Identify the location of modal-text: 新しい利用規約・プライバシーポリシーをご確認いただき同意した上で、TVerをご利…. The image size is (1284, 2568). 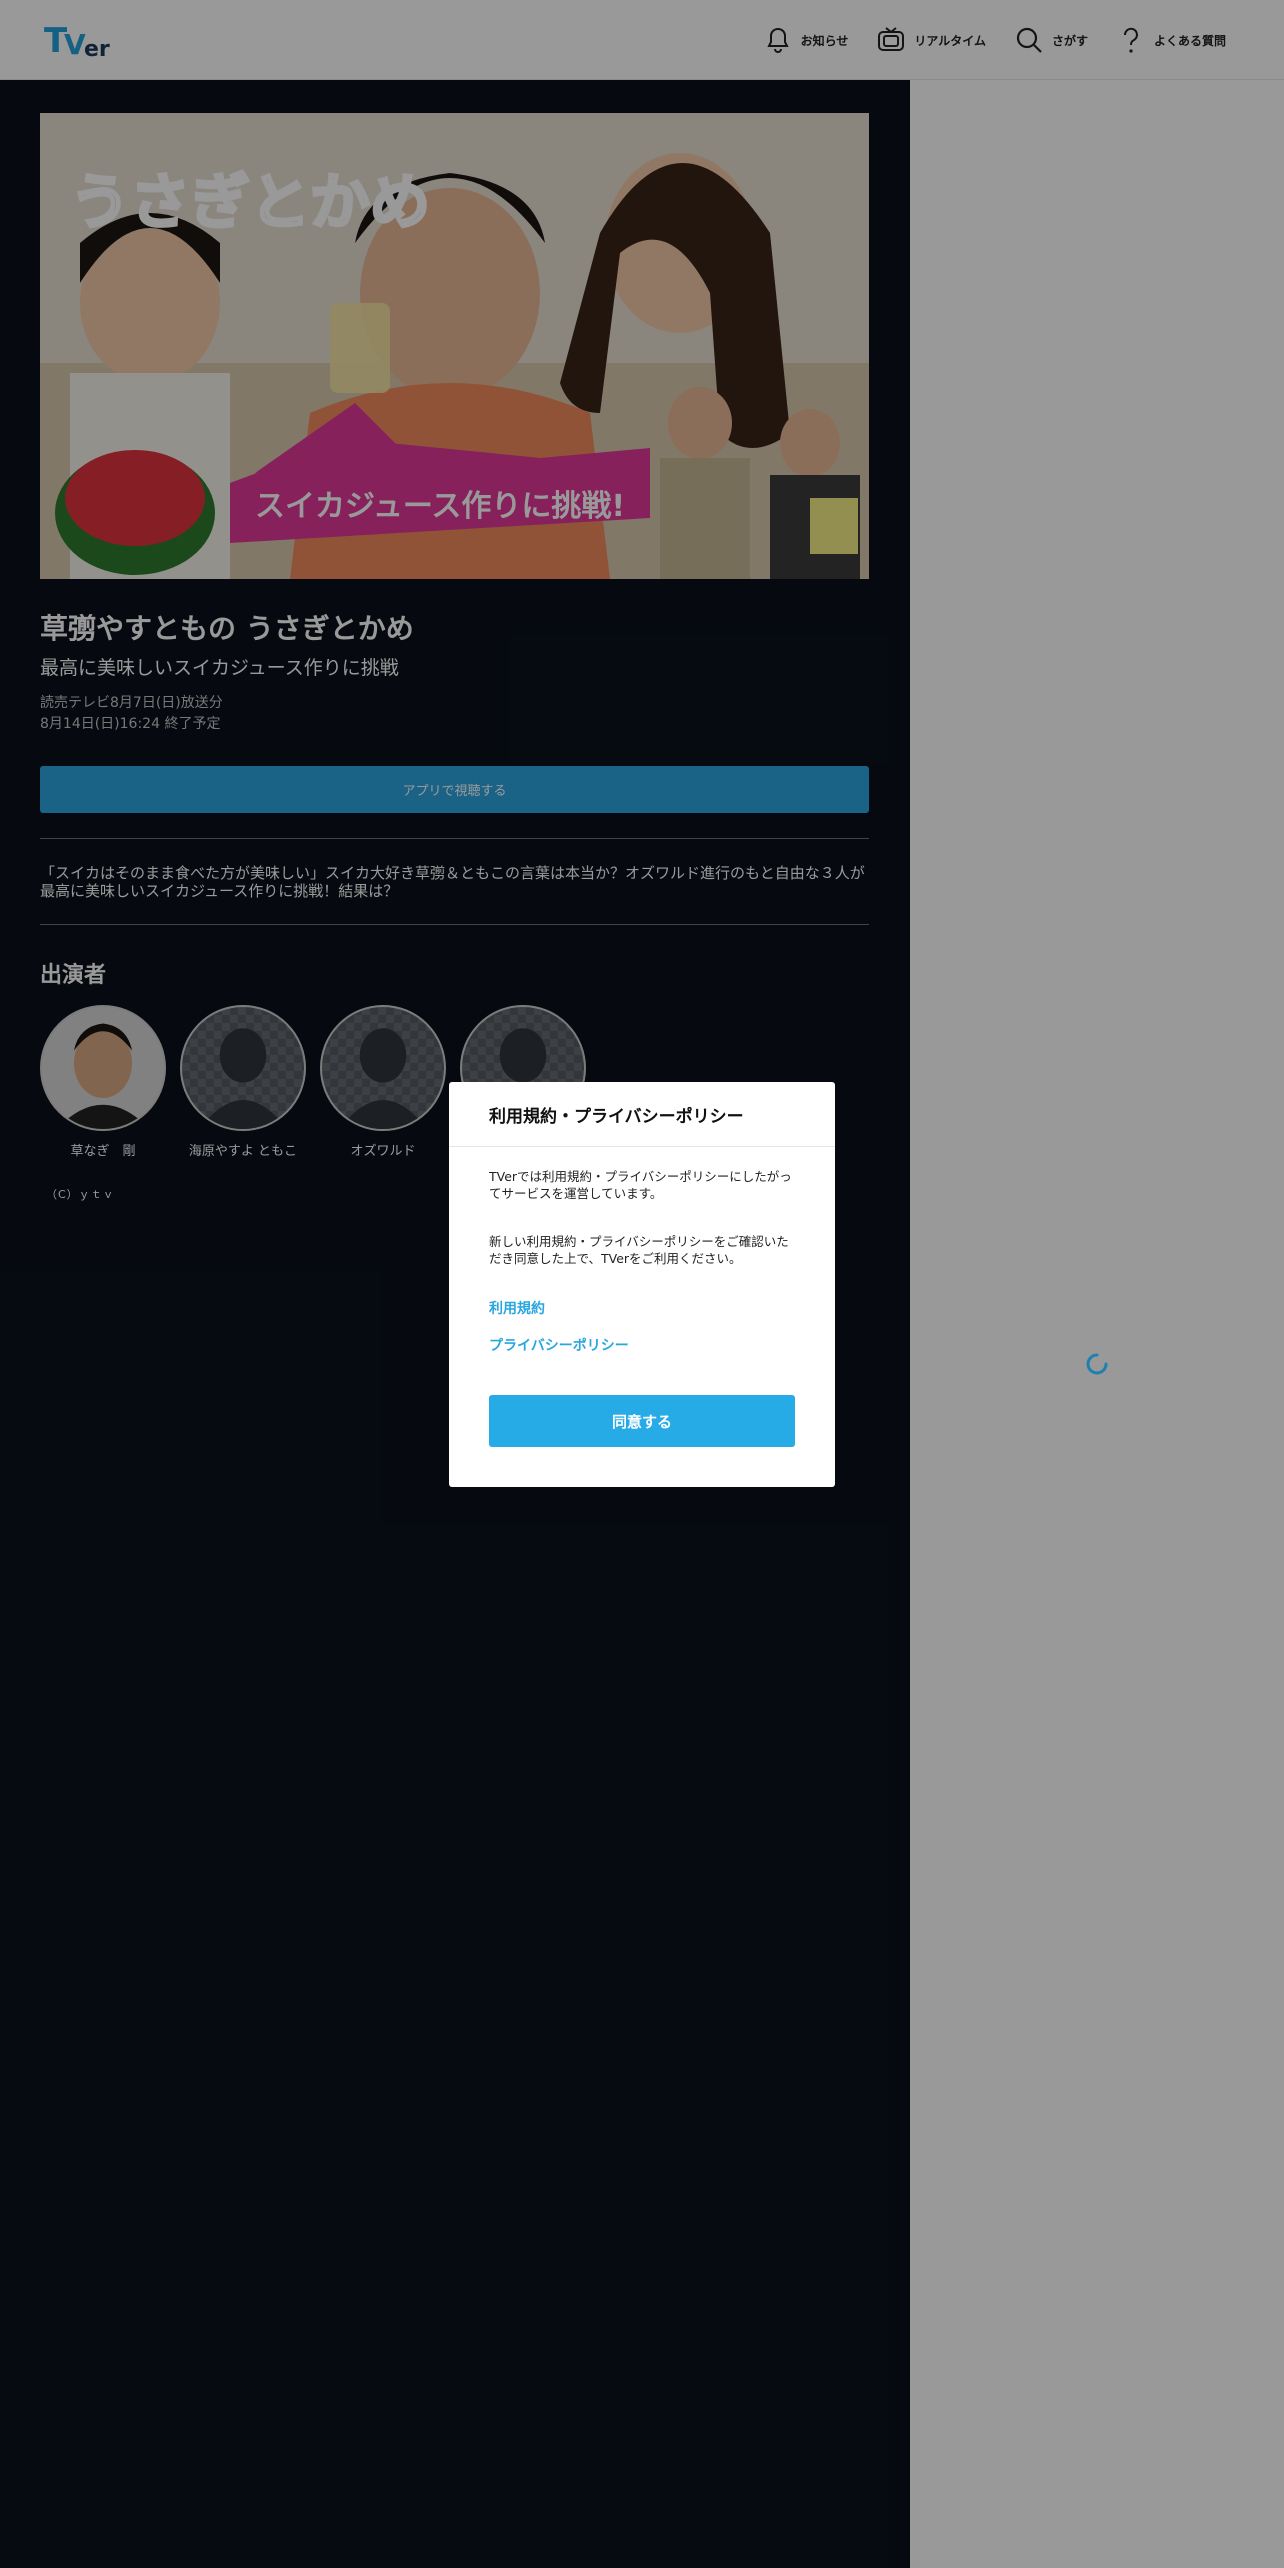
(639, 1250).